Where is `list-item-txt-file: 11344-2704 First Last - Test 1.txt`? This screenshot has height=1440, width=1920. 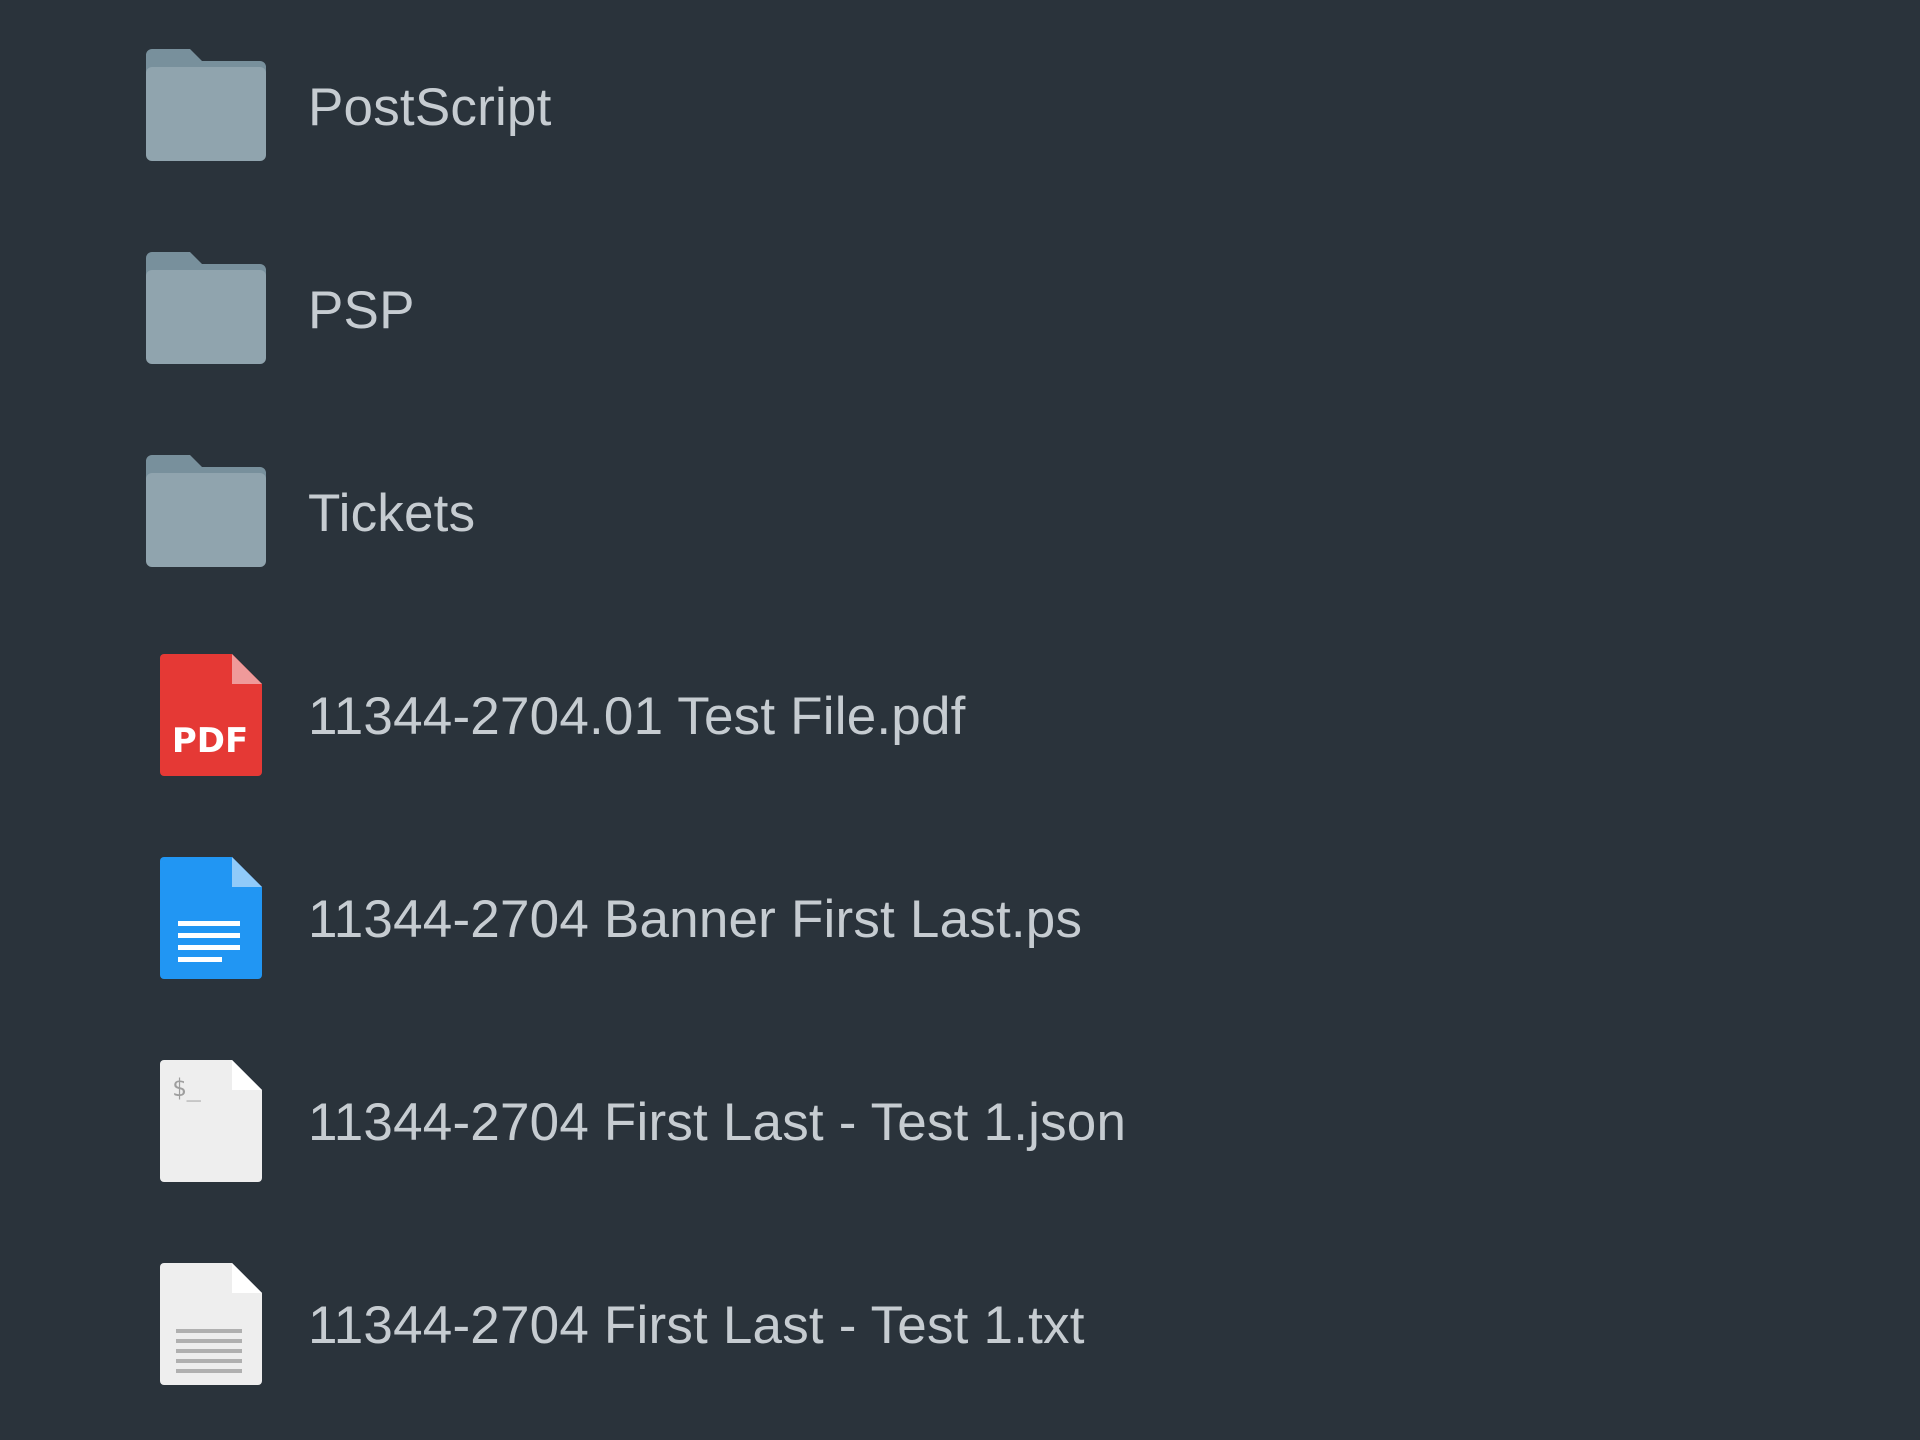
list-item-txt-file: 11344-2704 First Last - Test 1.txt is located at coordinates (840, 1325).